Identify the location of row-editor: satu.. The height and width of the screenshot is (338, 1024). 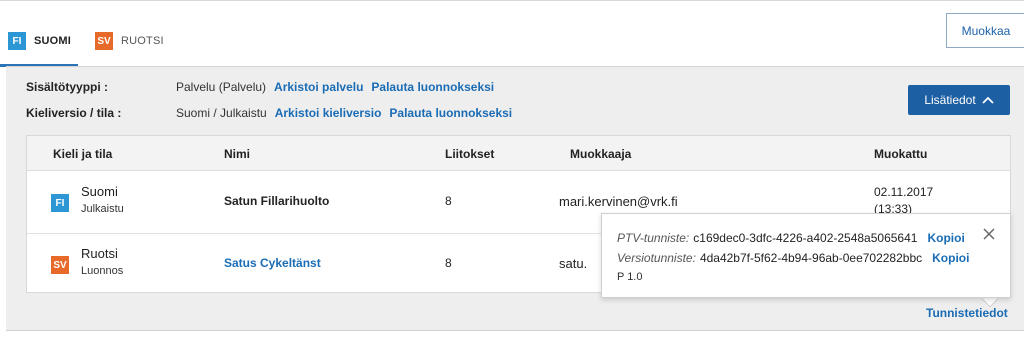
(573, 263).